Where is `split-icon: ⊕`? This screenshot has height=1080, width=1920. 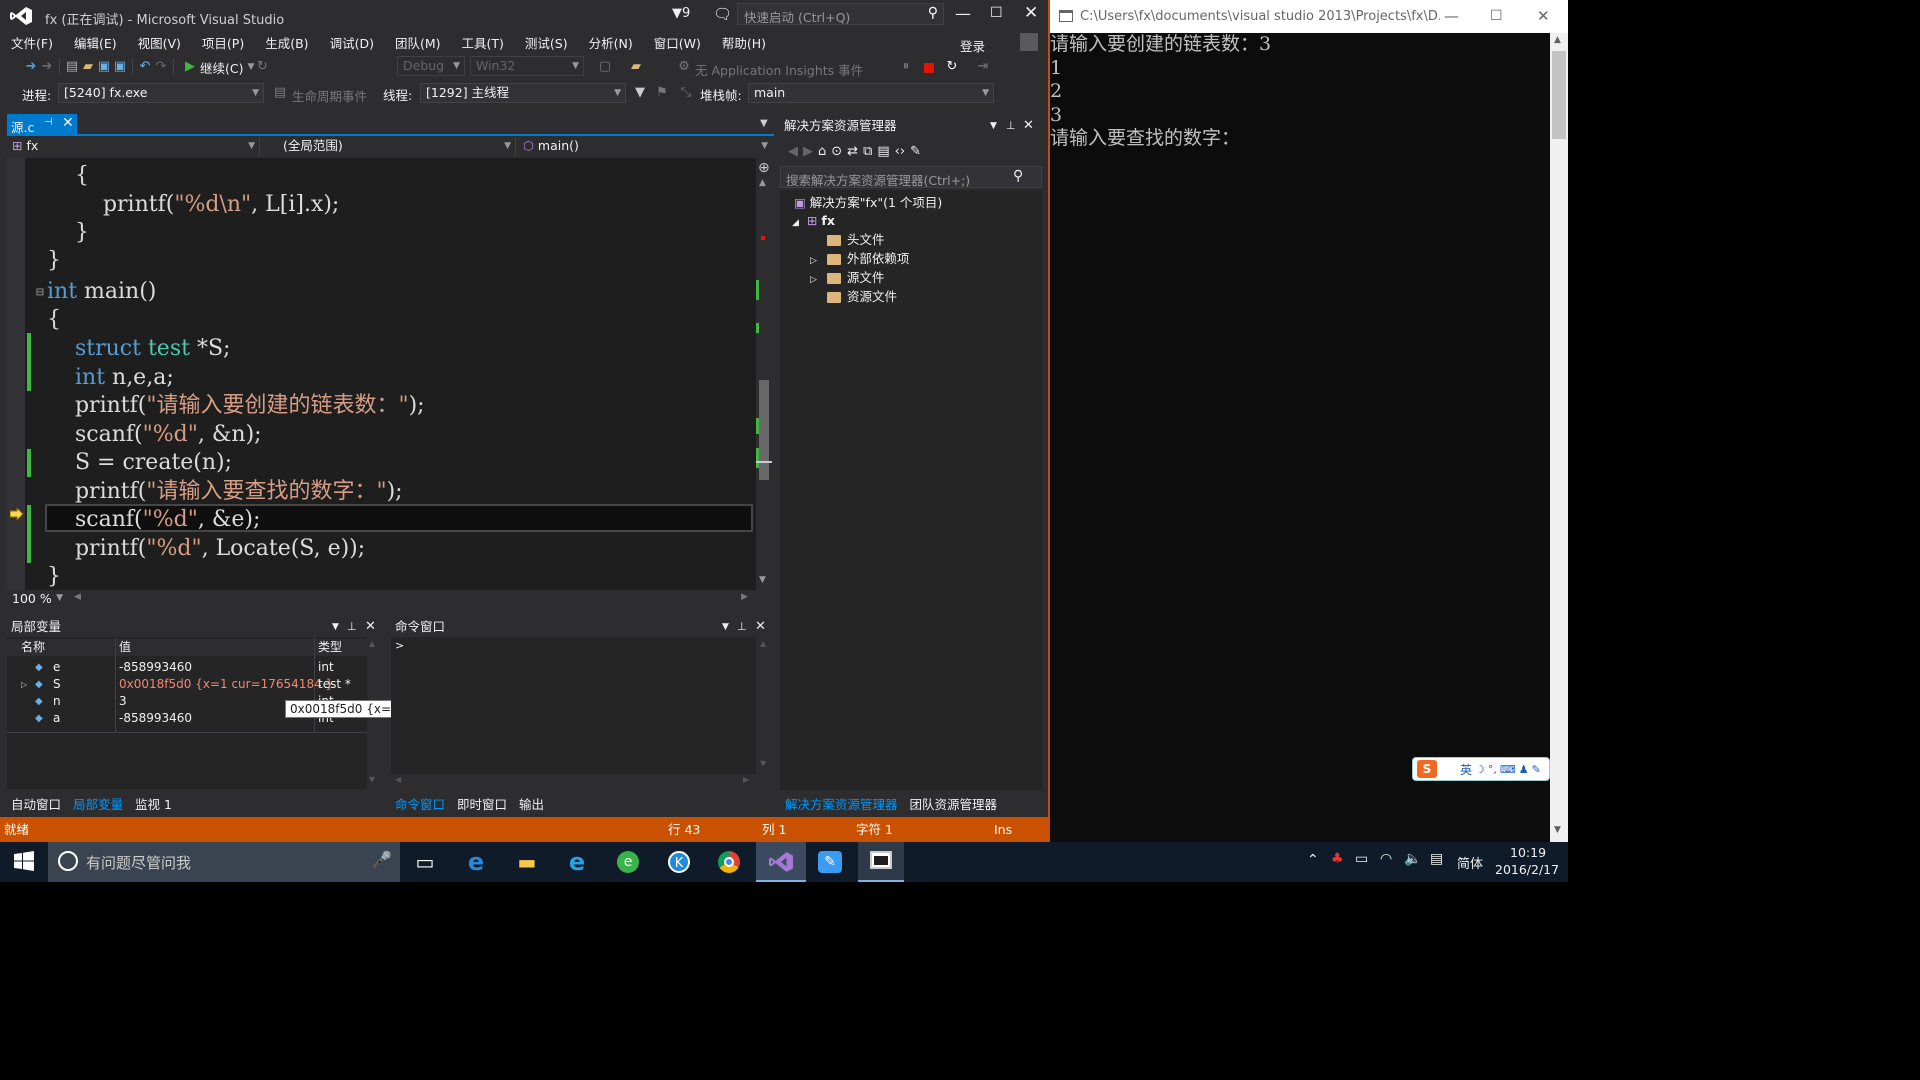
split-icon: ⊕ is located at coordinates (764, 168).